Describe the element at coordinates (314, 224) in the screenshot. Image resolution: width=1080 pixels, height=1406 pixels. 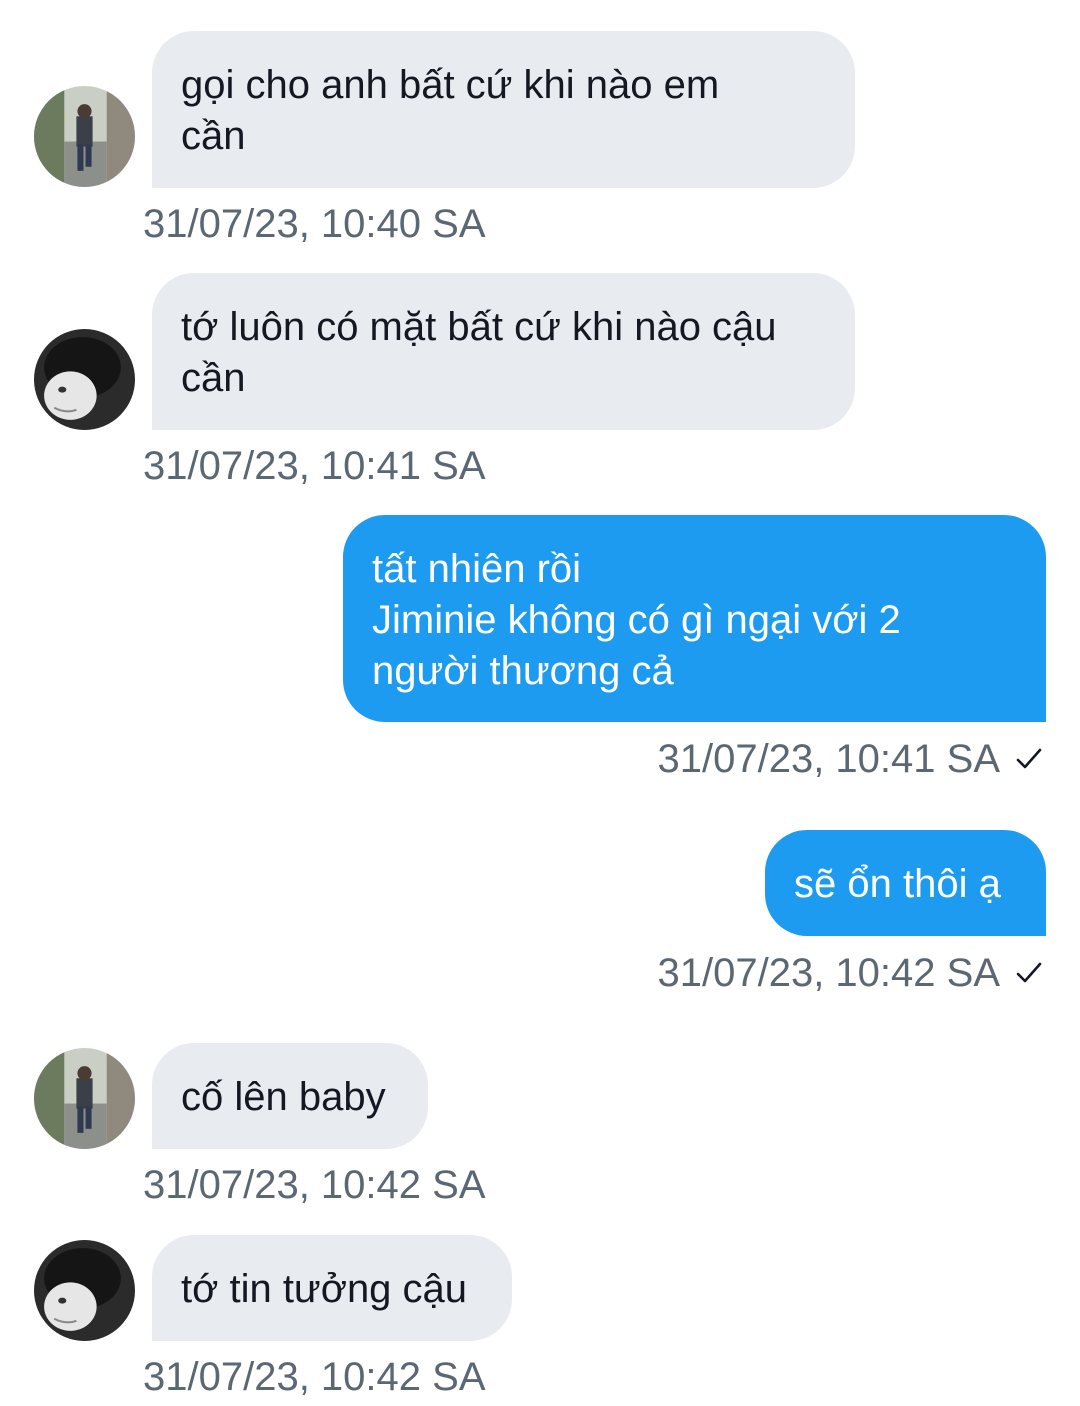
I see `message-timestamp: 31/07/23, 10:40 SA` at that location.